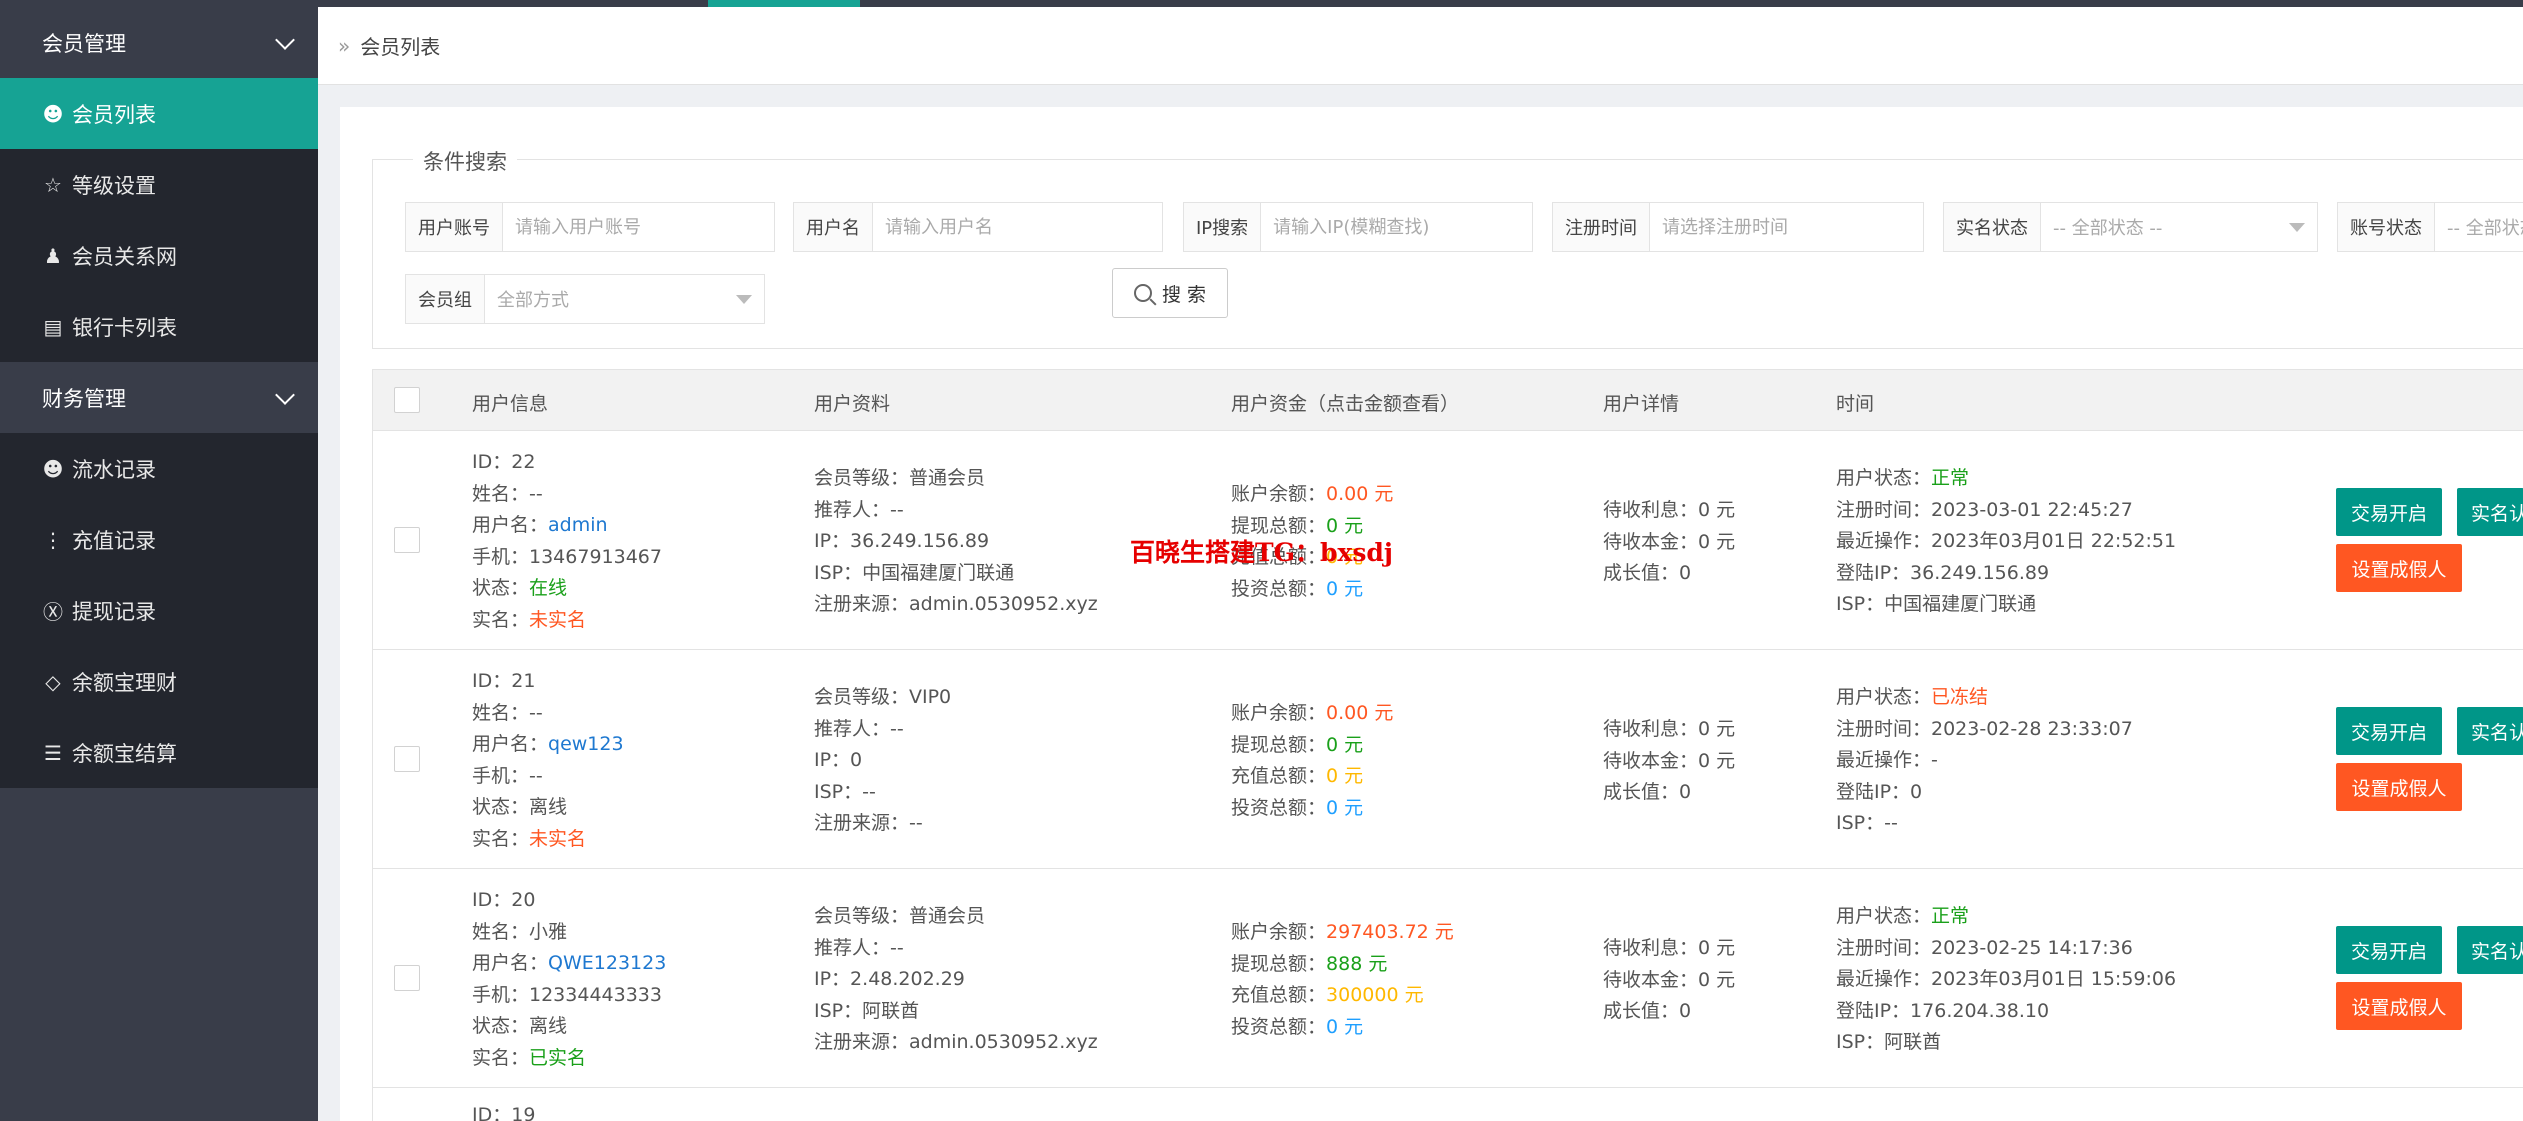 This screenshot has width=2523, height=1121. What do you see at coordinates (53, 681) in the screenshot?
I see `diamond-icon: ◇` at bounding box center [53, 681].